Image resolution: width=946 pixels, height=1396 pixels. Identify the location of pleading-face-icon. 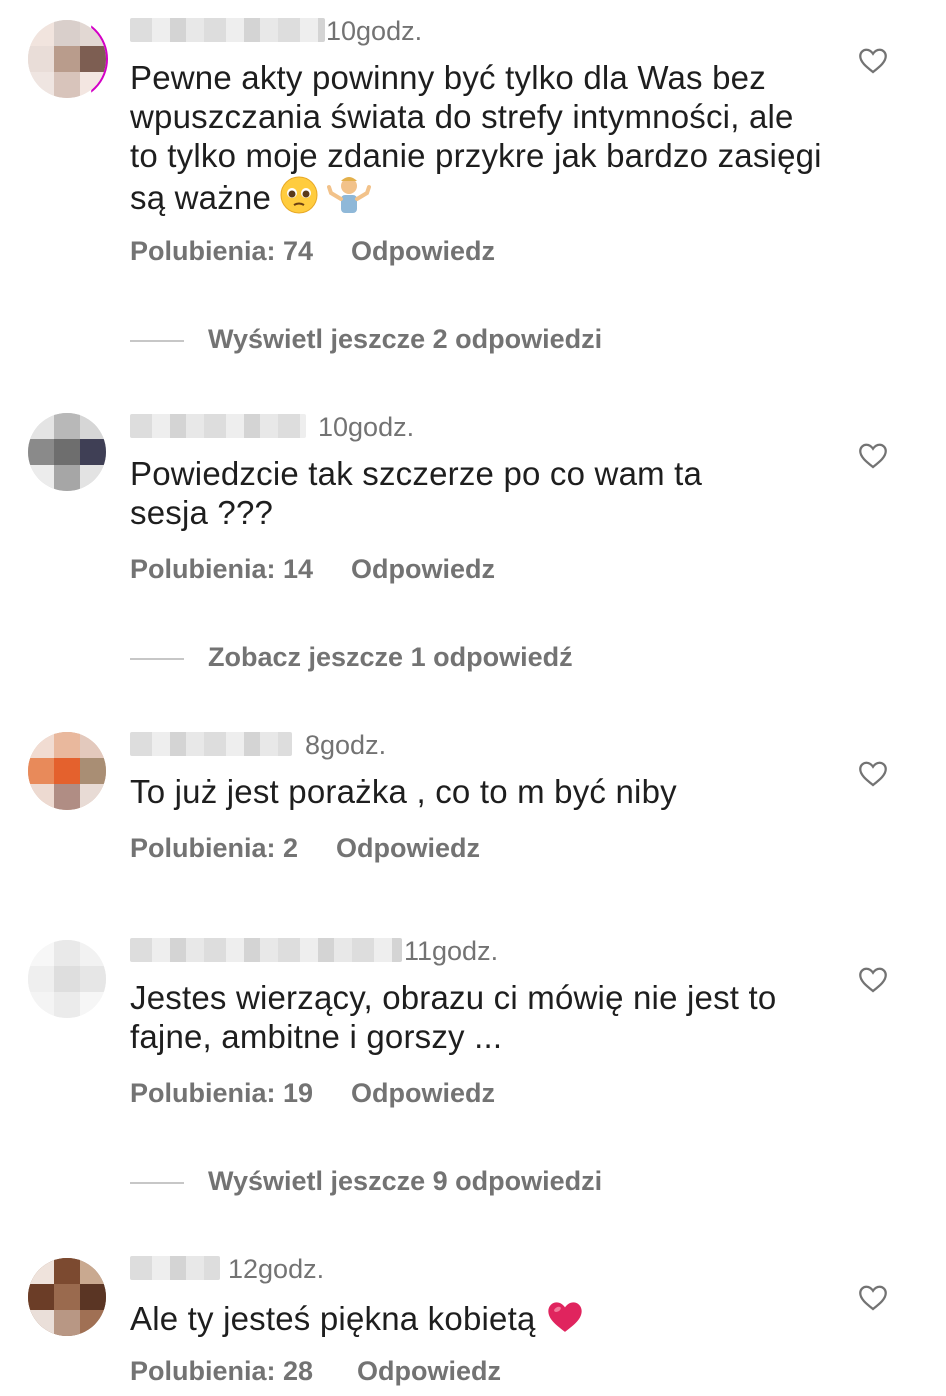
(299, 199).